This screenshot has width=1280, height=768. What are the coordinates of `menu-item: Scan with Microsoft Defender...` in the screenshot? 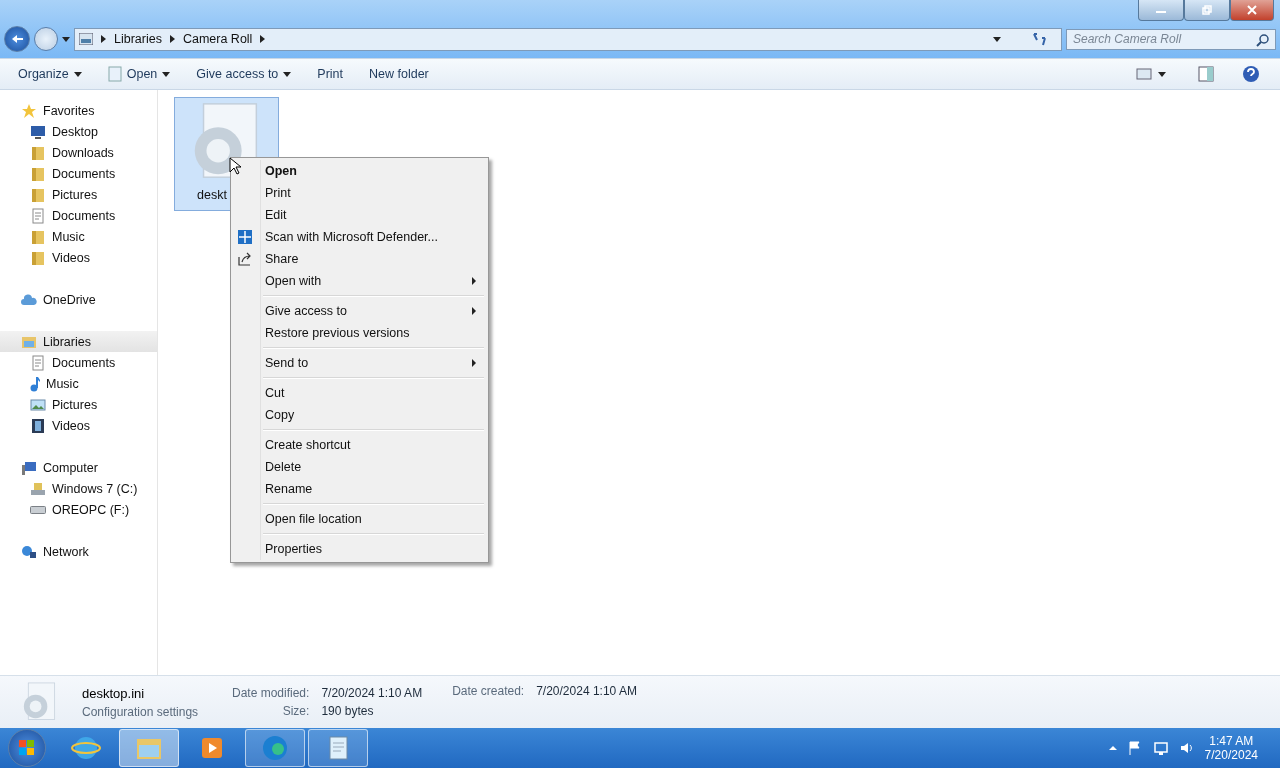 It's located at (359, 237).